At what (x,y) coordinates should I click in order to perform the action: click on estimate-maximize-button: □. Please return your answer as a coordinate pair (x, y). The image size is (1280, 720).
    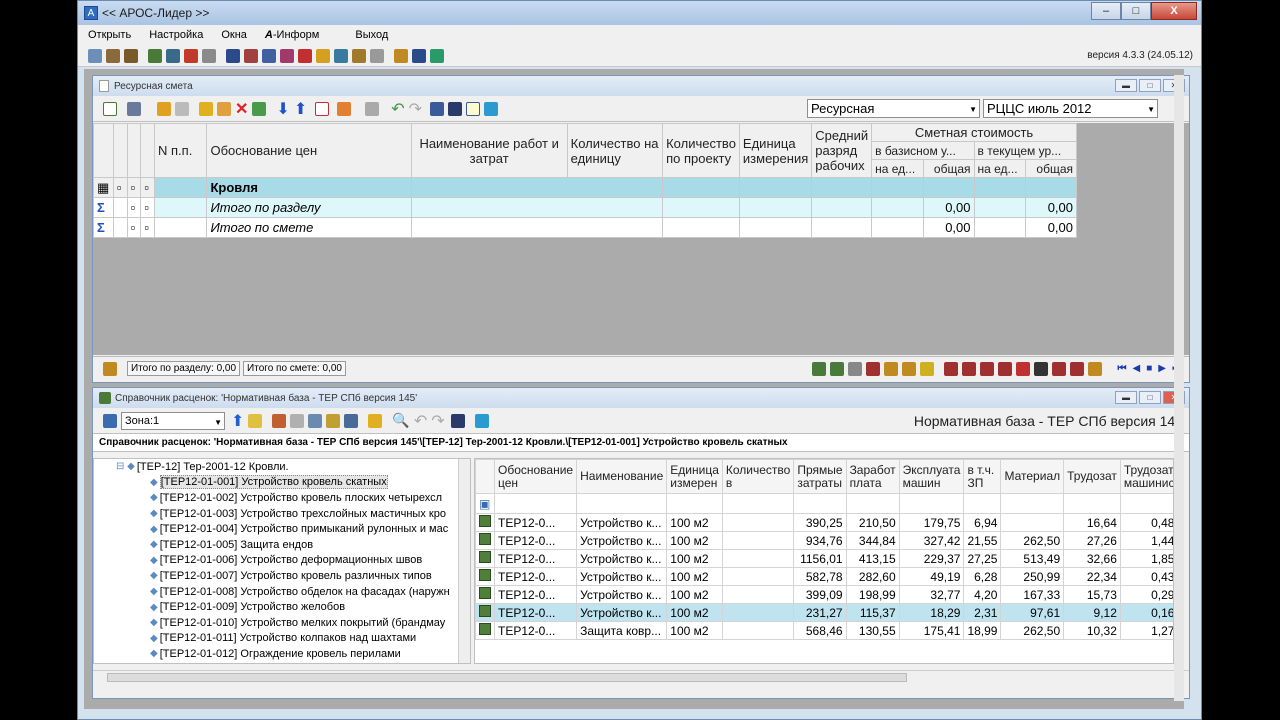
    Looking at the image, I should click on (1150, 85).